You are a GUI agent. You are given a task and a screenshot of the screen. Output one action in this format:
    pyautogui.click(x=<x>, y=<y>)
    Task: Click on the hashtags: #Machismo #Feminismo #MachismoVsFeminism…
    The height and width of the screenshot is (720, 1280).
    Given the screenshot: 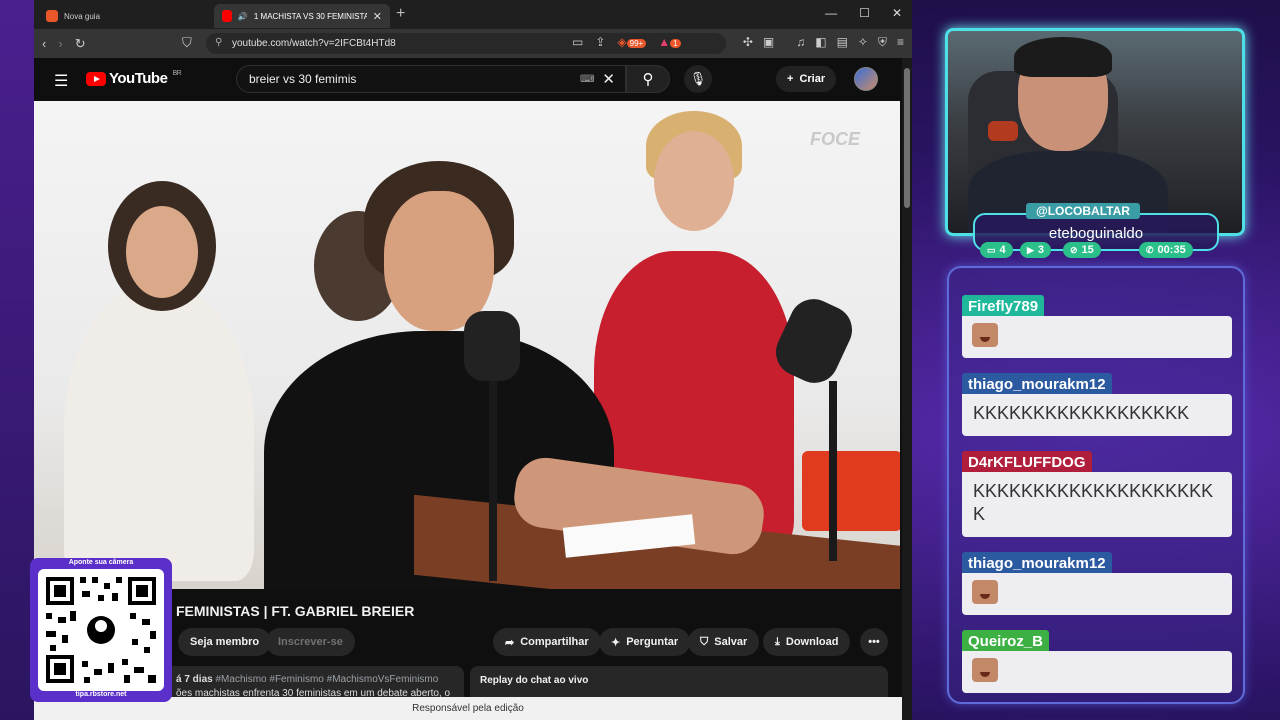 What is the action you would take?
    pyautogui.click(x=326, y=679)
    